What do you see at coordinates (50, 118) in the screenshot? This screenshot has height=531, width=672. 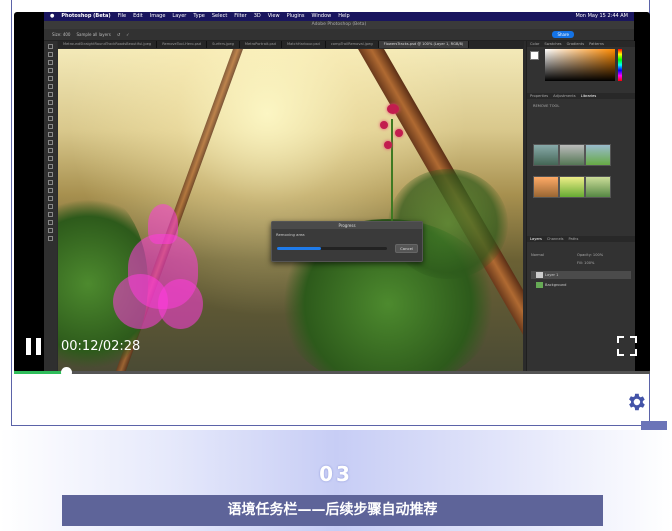 I see `stamp-tool-icon` at bounding box center [50, 118].